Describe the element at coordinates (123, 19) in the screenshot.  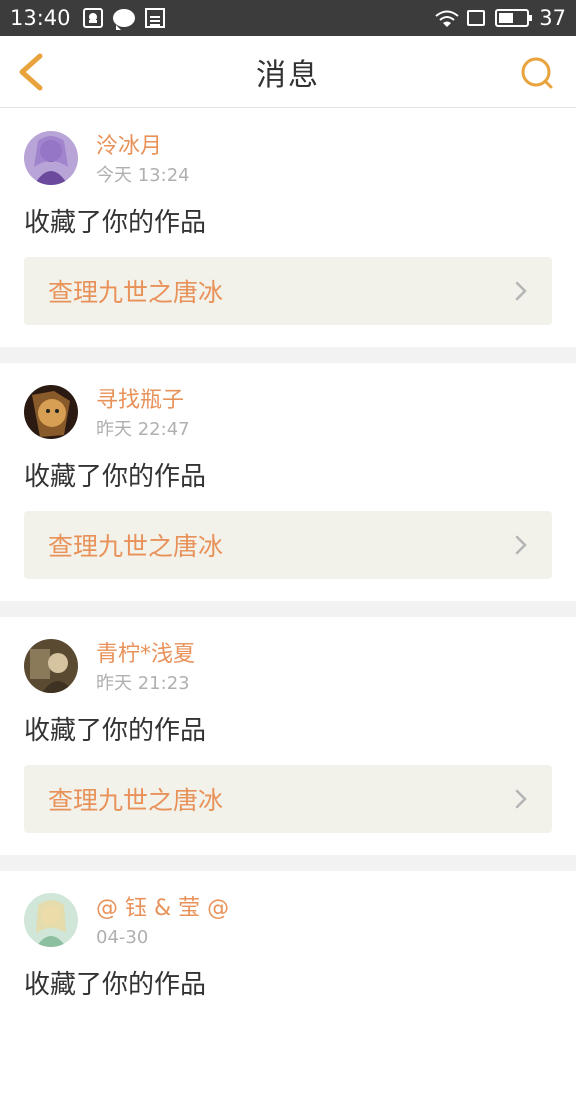
I see `message-icon` at that location.